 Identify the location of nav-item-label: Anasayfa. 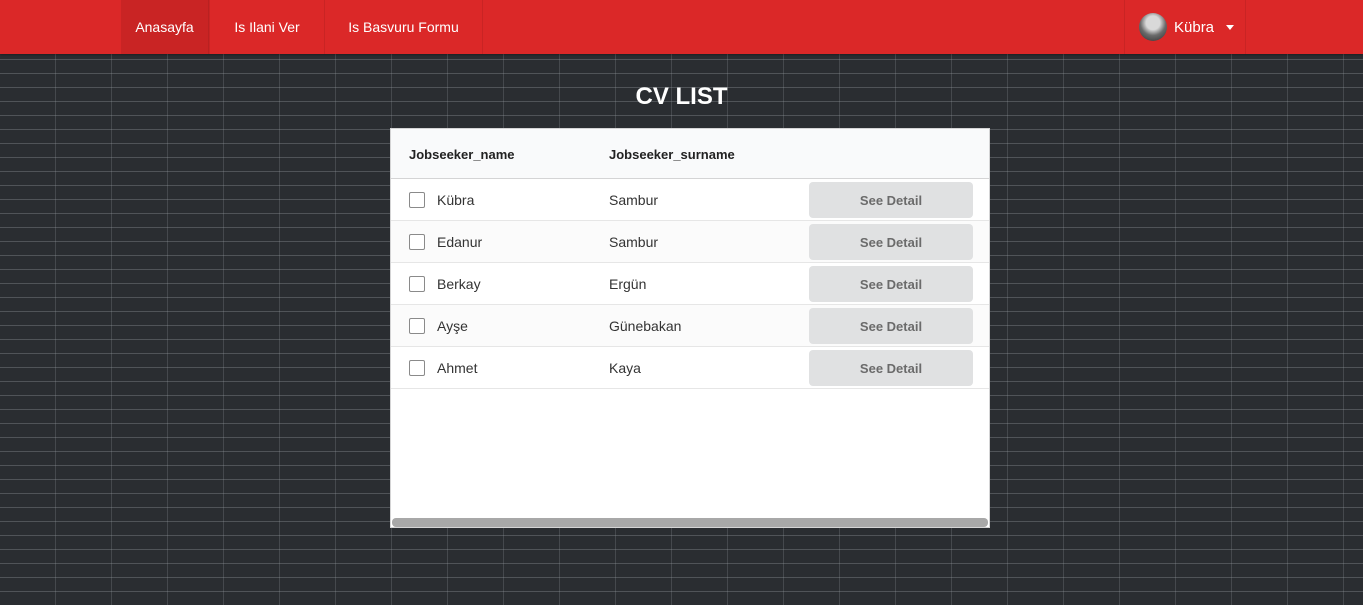
(164, 27).